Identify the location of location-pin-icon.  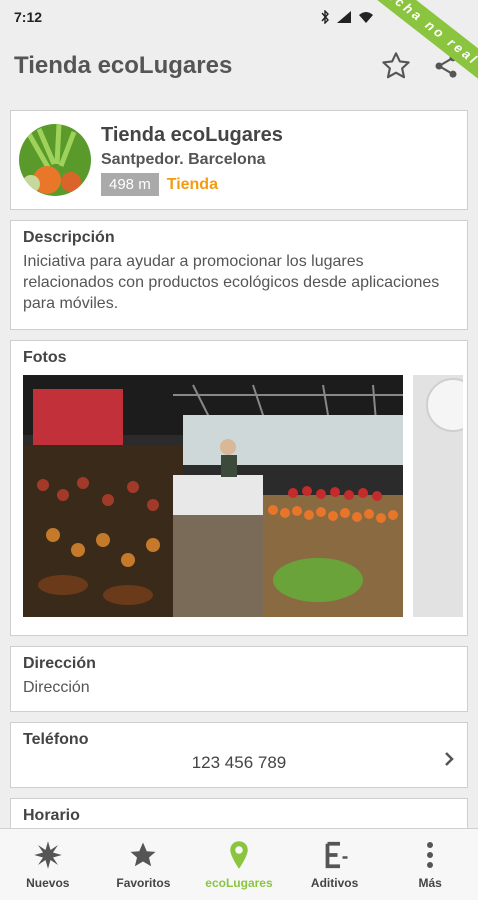
(239, 854).